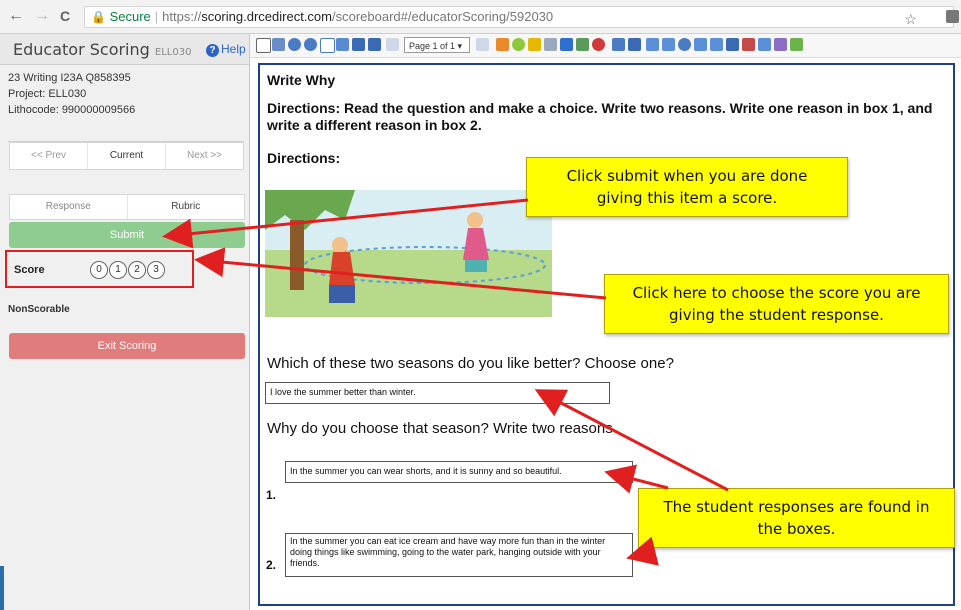  I want to click on exit-scoring-button: Exit Scoring, so click(127, 346).